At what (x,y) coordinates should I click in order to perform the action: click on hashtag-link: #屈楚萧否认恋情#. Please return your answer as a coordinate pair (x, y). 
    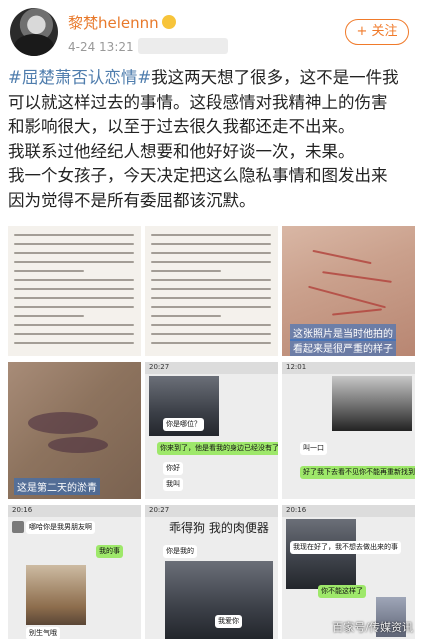
    Looking at the image, I should click on (79, 77).